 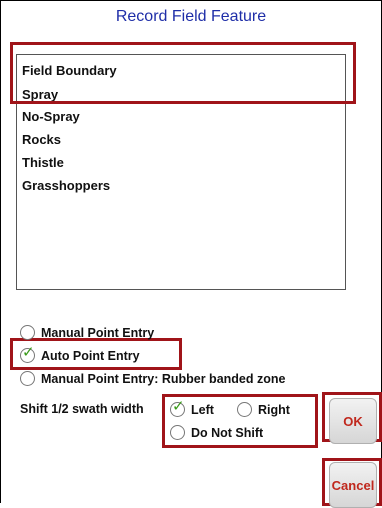 What do you see at coordinates (227, 432) in the screenshot?
I see `radio-label: Do Not Shift` at bounding box center [227, 432].